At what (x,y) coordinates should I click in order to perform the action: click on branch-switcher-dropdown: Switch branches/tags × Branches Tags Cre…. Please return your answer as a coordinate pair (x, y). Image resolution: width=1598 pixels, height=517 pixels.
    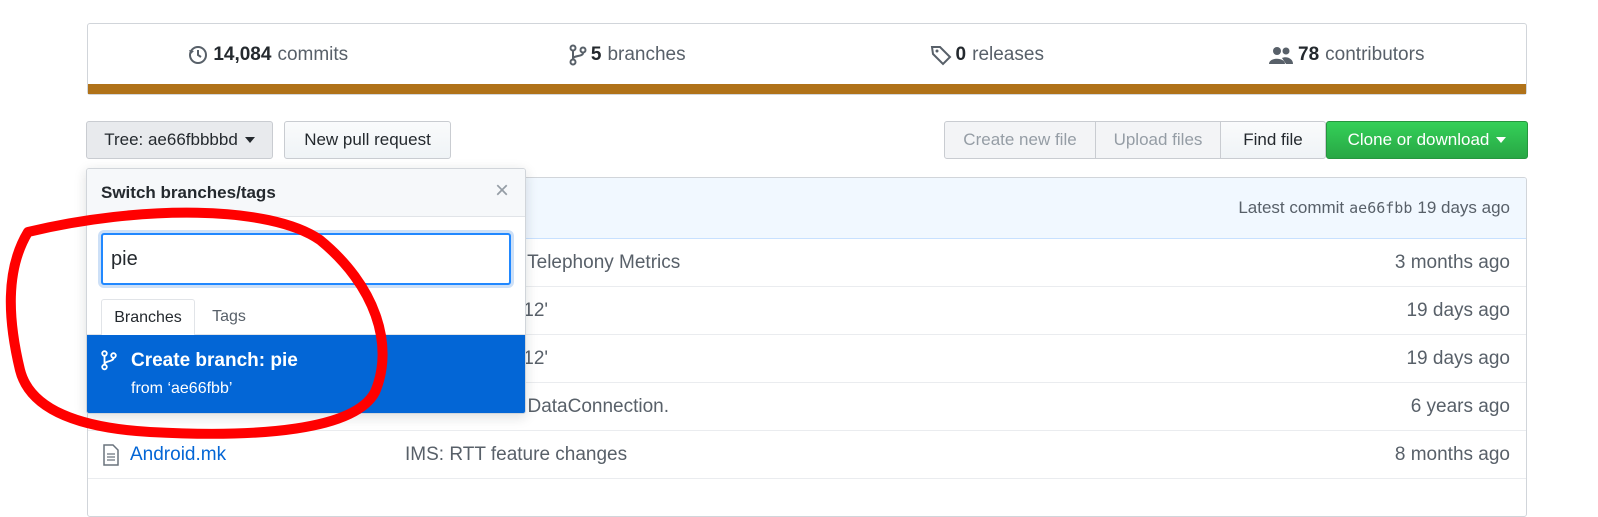
    Looking at the image, I should click on (306, 291).